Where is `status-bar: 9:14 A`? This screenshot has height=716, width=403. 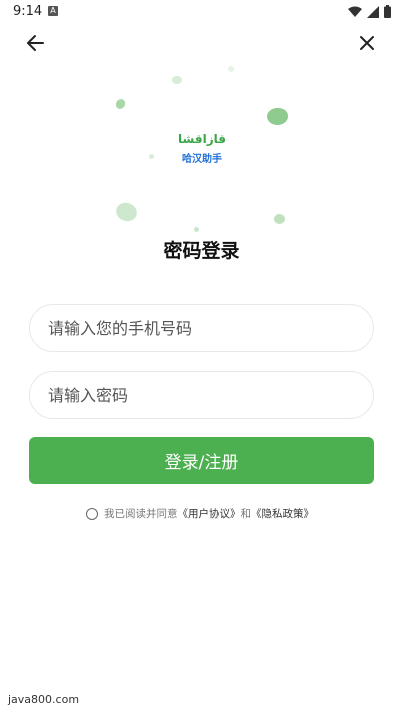 status-bar: 9:14 A is located at coordinates (201, 12).